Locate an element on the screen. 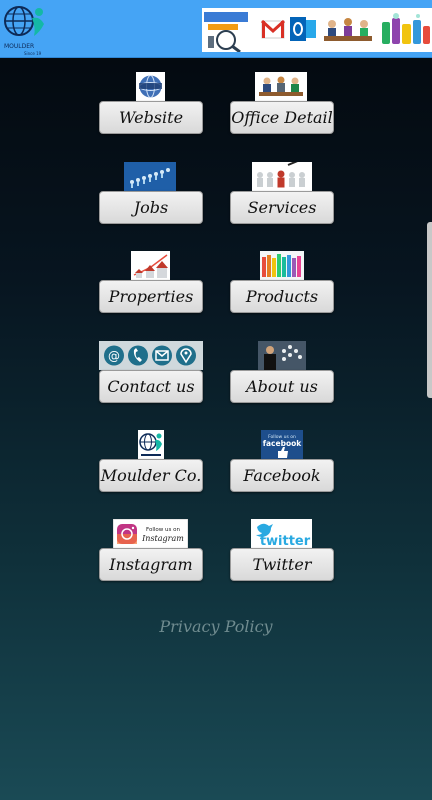 The height and width of the screenshot is (800, 432). header-banner is located at coordinates (317, 30).